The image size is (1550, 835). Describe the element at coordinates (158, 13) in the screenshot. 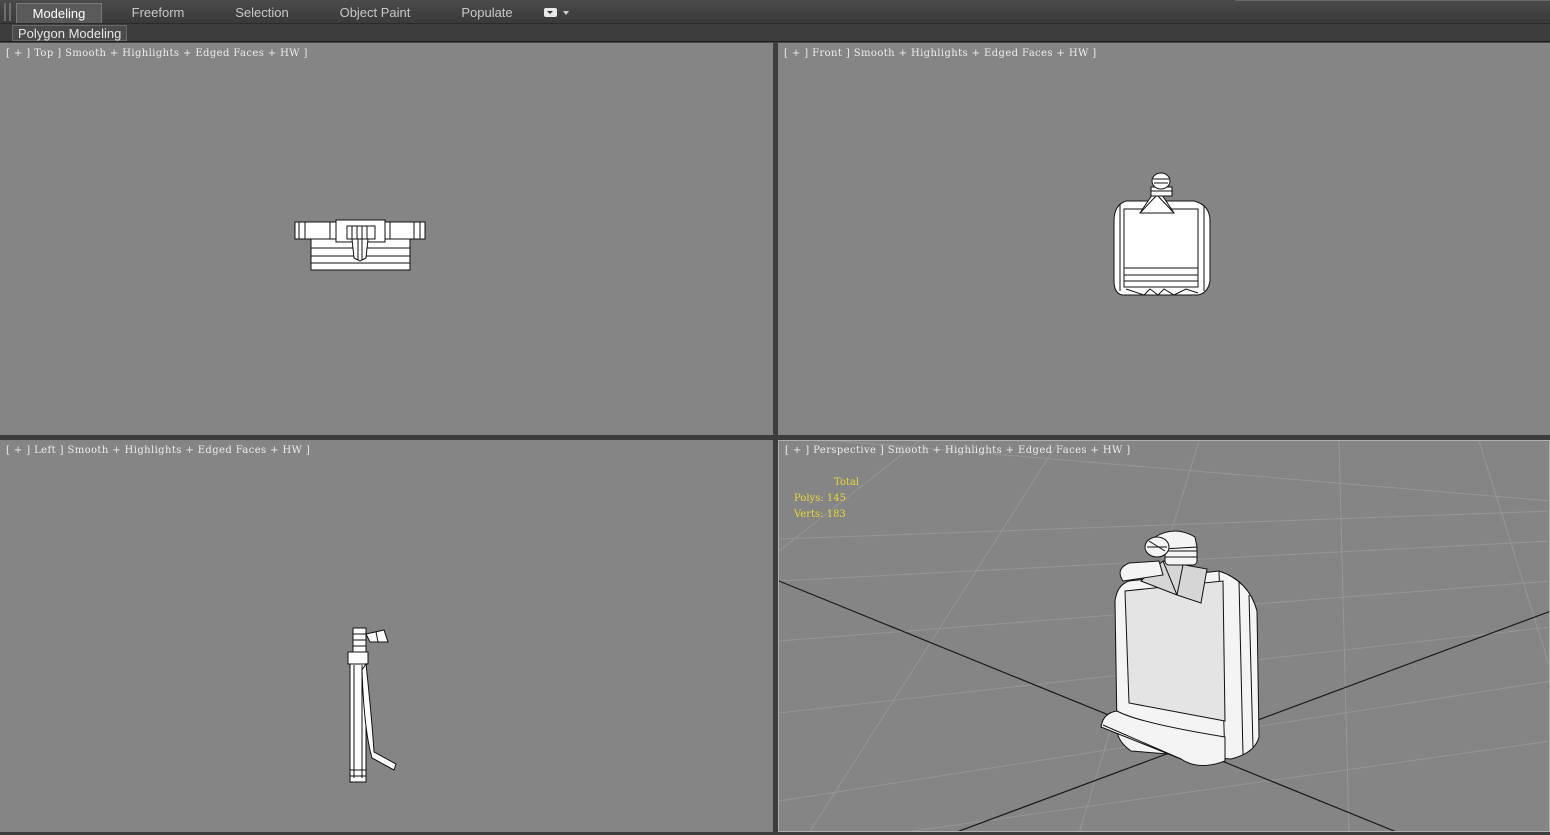

I see `tab-freeform: Freeform` at that location.